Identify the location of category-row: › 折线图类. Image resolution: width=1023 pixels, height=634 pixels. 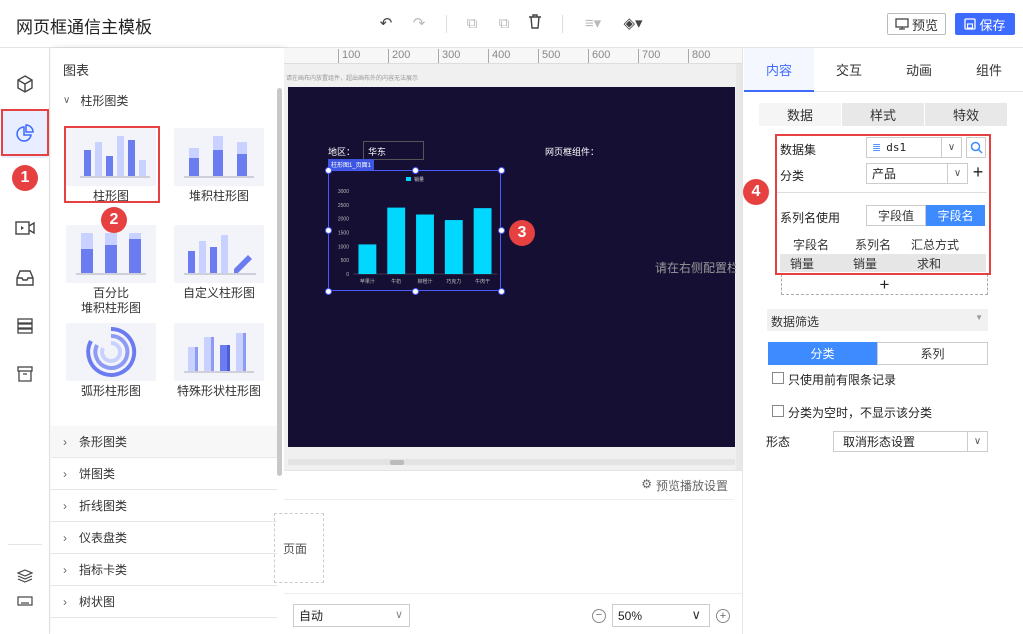
(164, 506).